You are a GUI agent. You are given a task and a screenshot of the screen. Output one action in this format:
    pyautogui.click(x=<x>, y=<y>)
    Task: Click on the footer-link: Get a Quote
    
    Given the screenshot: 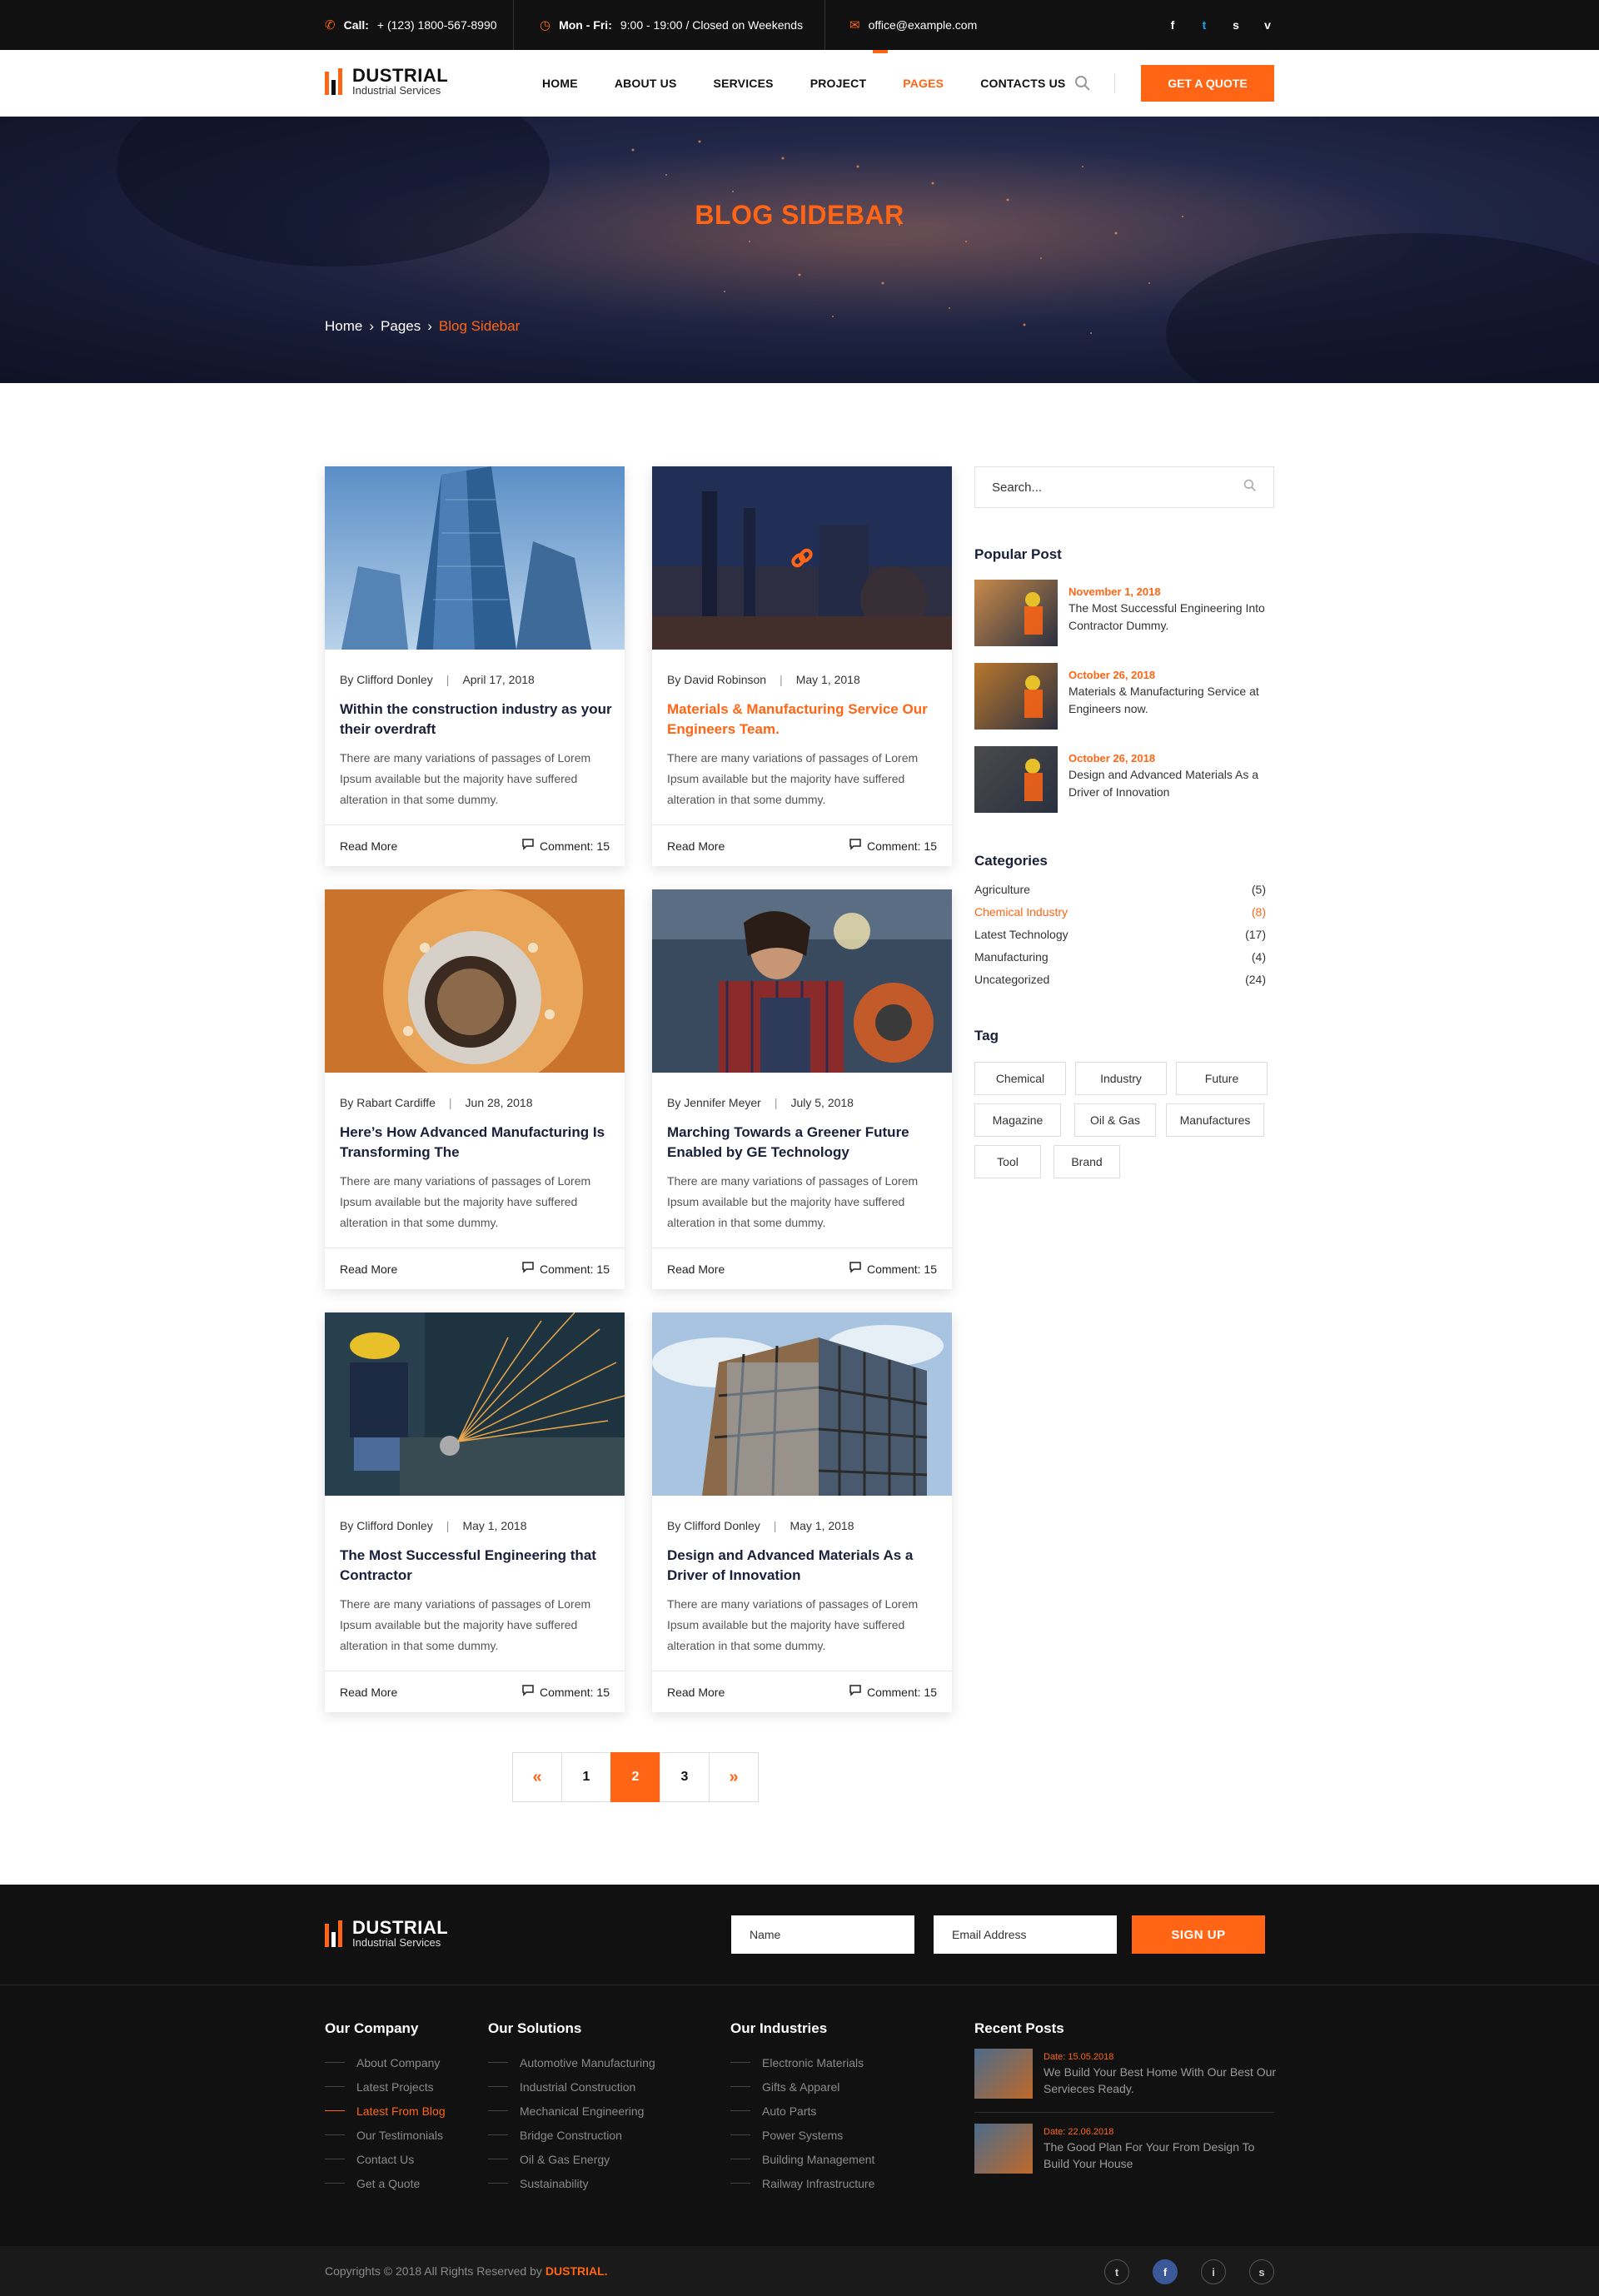 What is the action you would take?
    pyautogui.click(x=385, y=2183)
    